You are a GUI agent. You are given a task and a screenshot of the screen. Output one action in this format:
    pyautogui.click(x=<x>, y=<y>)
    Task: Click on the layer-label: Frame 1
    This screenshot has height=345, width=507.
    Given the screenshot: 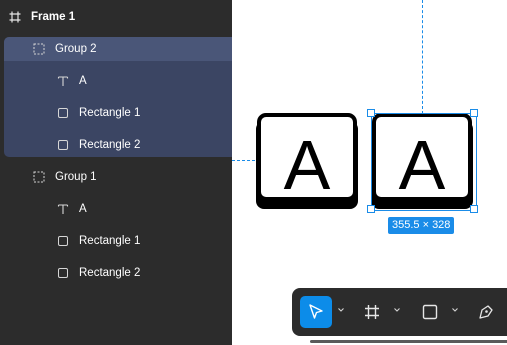 What is the action you would take?
    pyautogui.click(x=53, y=17)
    